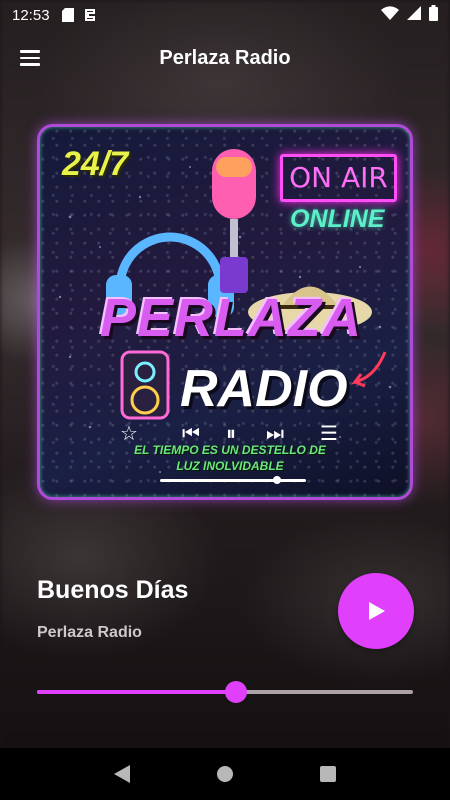 This screenshot has width=450, height=800. Describe the element at coordinates (89, 632) in the screenshot. I see `track-artist: Perlaza Radio` at that location.